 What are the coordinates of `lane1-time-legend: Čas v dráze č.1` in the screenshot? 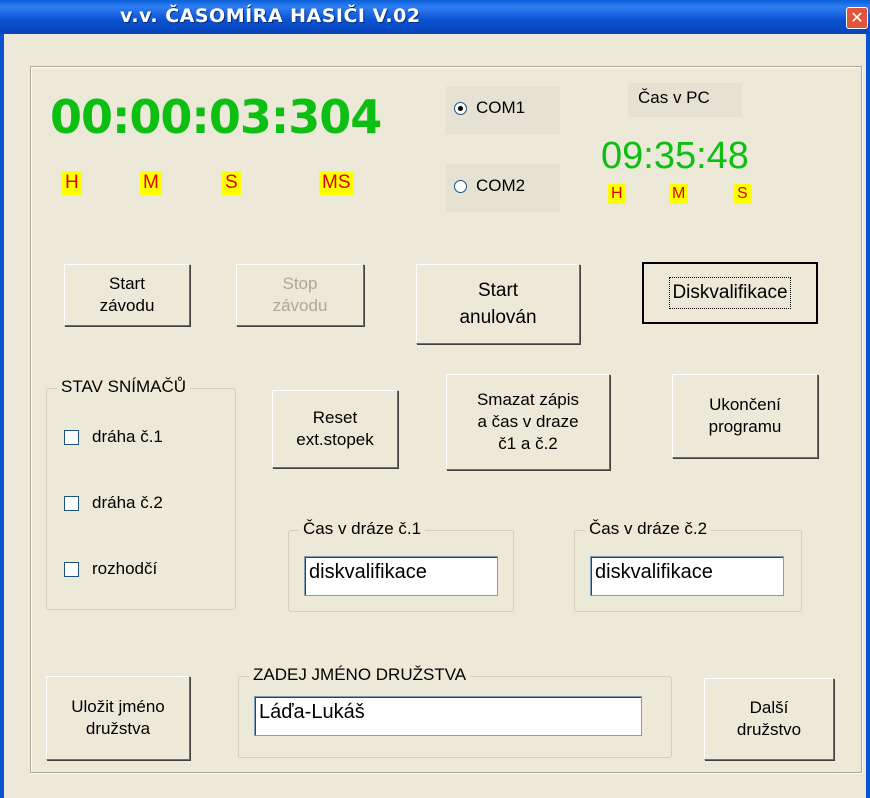 It's located at (362, 529).